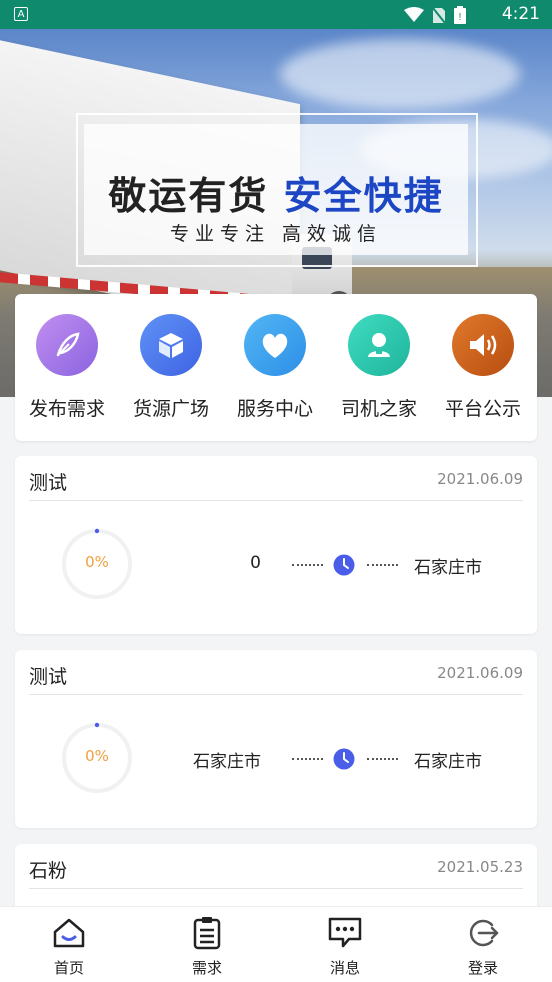  I want to click on tab-label-home: 首页, so click(68, 968).